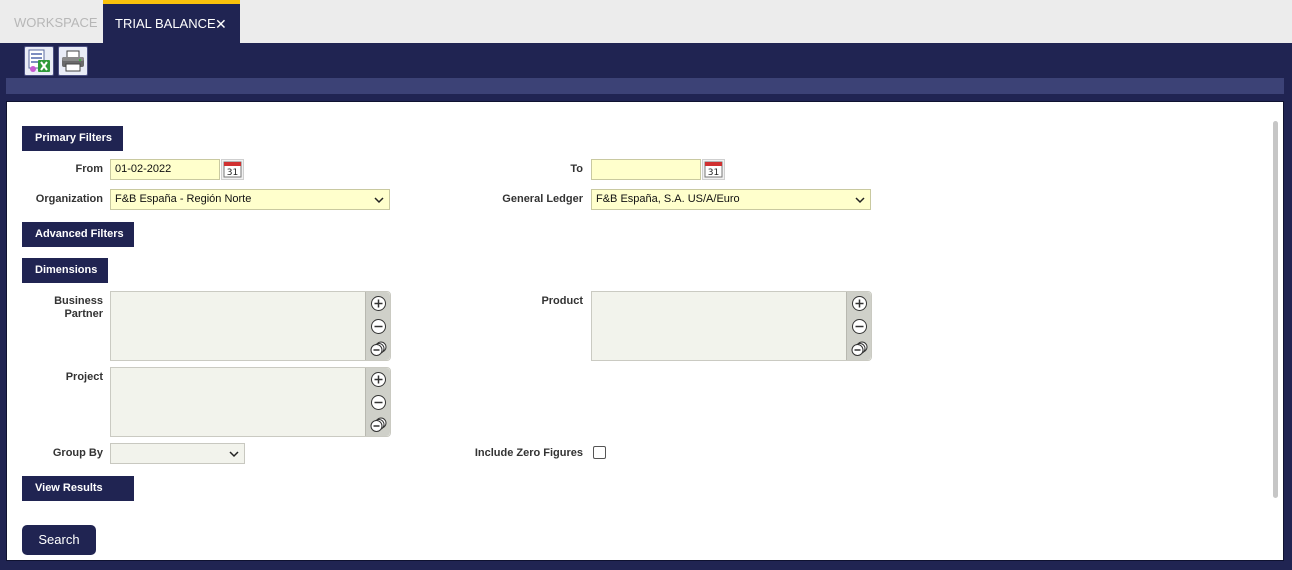 The width and height of the screenshot is (1292, 570). What do you see at coordinates (183, 199) in the screenshot?
I see `organization-select-value: F&B España - Región Norte` at bounding box center [183, 199].